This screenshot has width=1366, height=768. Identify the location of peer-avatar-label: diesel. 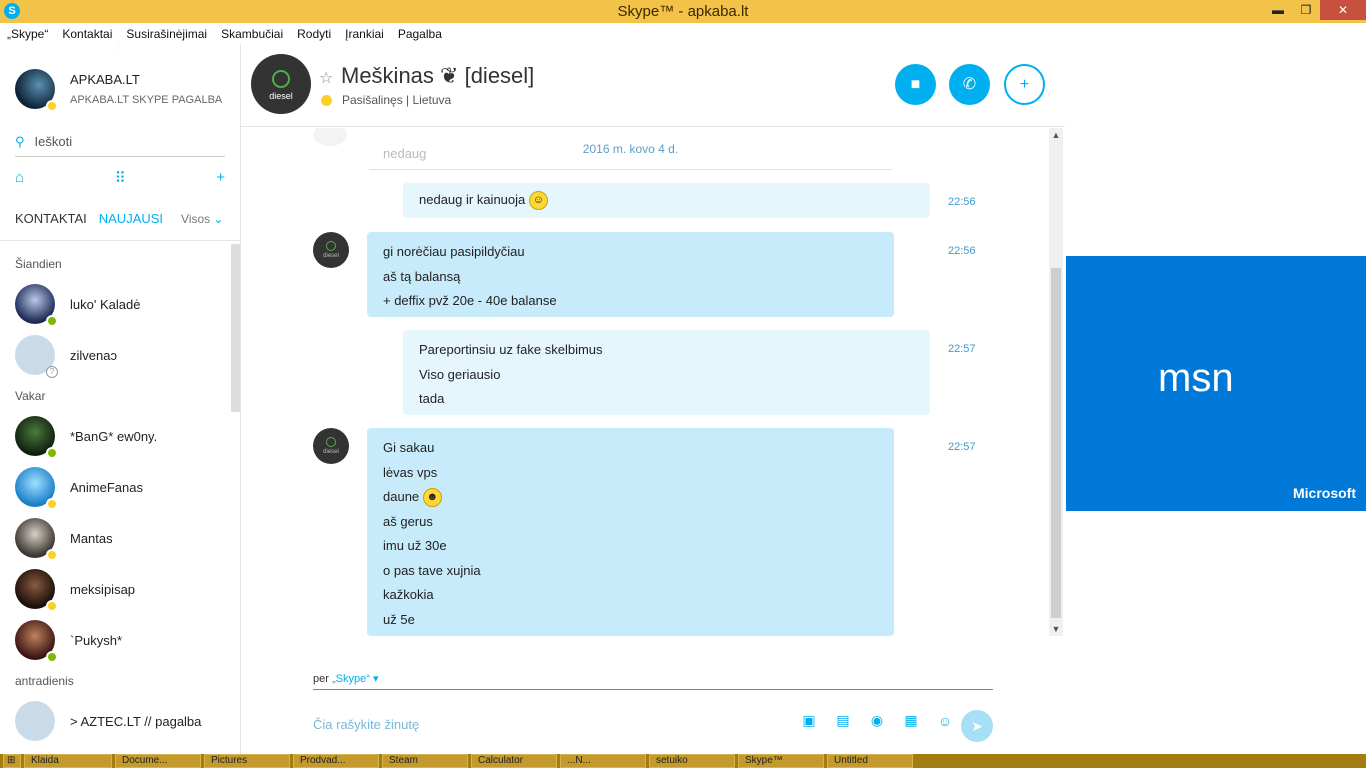
(281, 96).